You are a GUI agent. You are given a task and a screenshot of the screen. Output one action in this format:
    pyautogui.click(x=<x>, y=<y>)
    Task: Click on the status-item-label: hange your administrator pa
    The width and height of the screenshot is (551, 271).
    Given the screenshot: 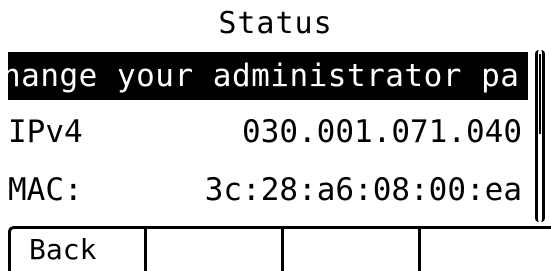 What is the action you would take?
    pyautogui.click(x=264, y=76)
    